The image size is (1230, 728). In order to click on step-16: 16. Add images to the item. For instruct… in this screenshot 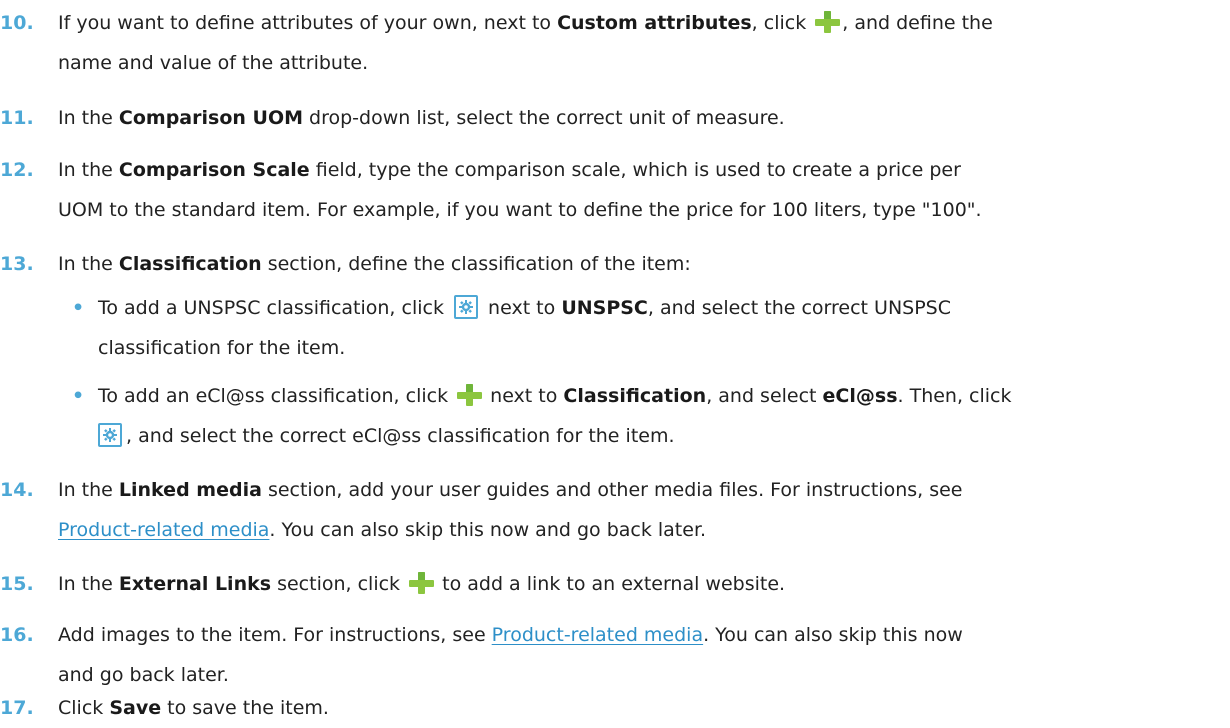, I will do `click(610, 655)`.